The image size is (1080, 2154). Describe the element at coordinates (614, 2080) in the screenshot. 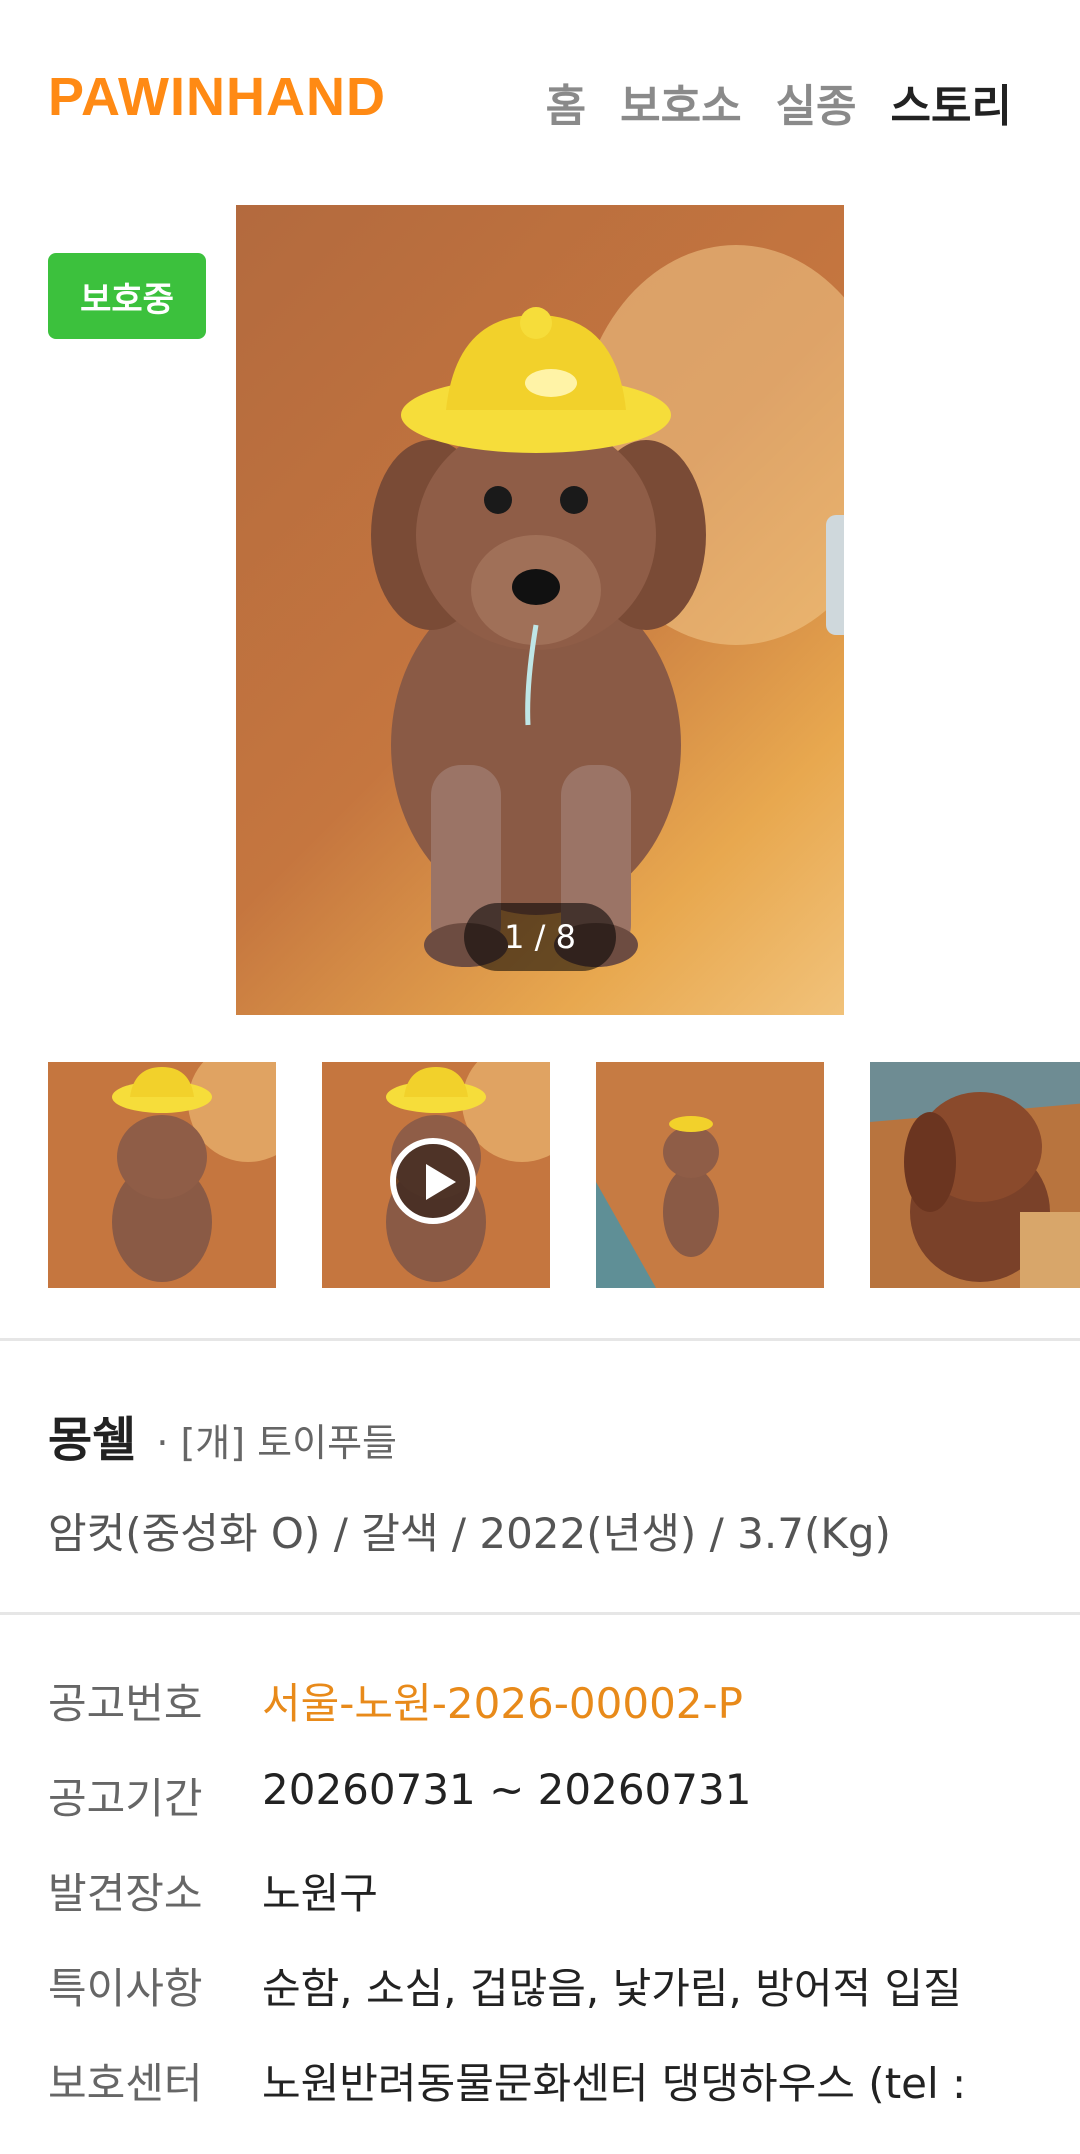

I see `shelter-center: 노원반려동물문화센터 댕댕하우스 (tel :` at that location.